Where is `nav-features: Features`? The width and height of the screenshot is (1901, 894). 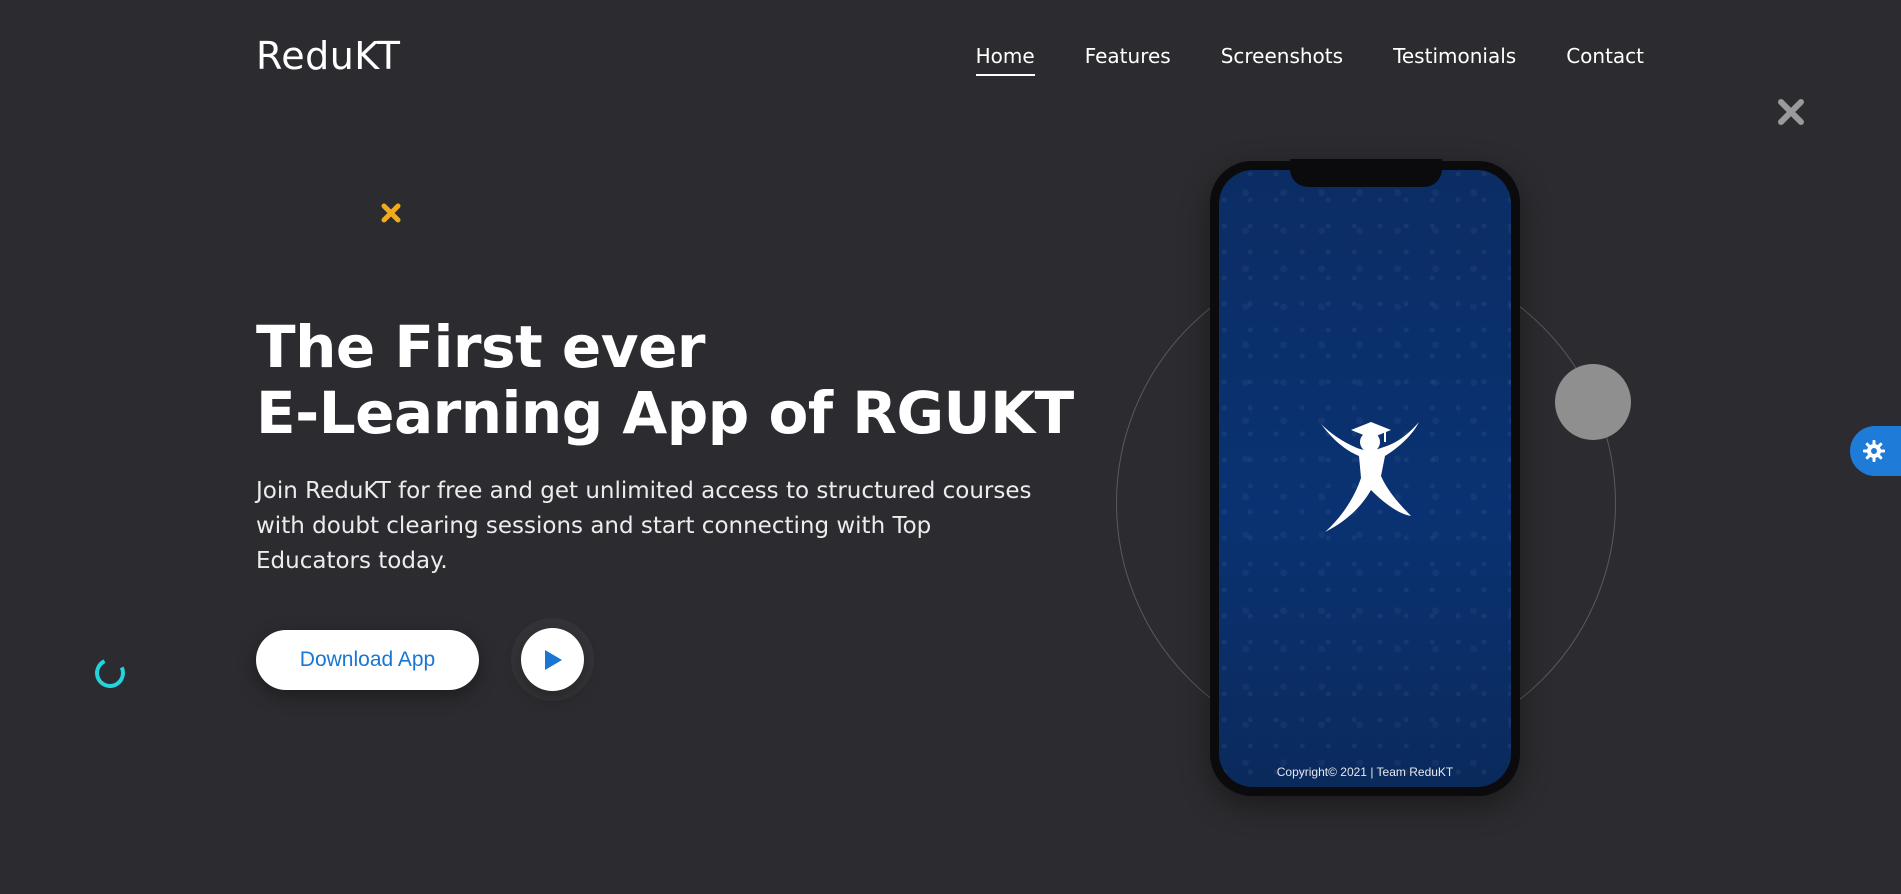
nav-features: Features is located at coordinates (1128, 60).